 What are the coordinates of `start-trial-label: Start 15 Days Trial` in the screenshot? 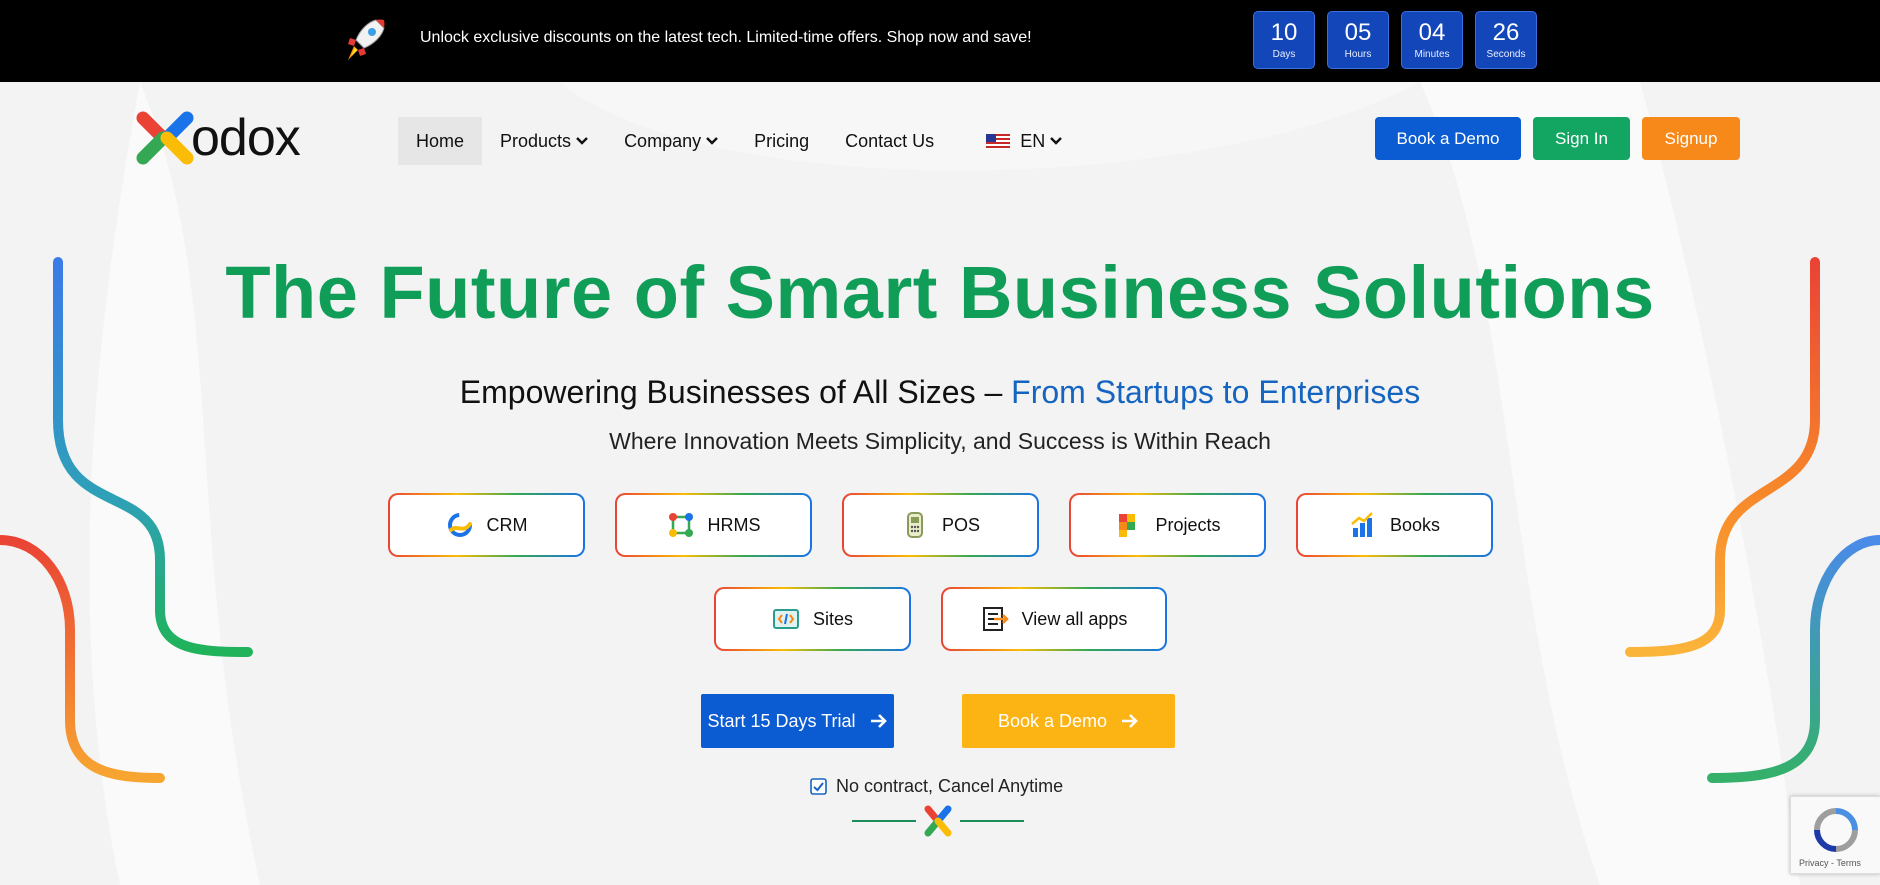 It's located at (781, 720).